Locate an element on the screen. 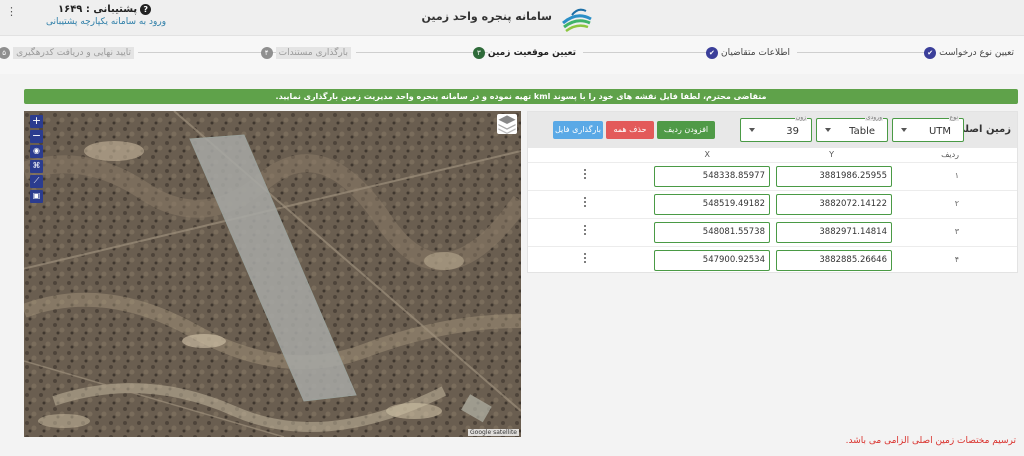  layers-icon is located at coordinates (507, 124).